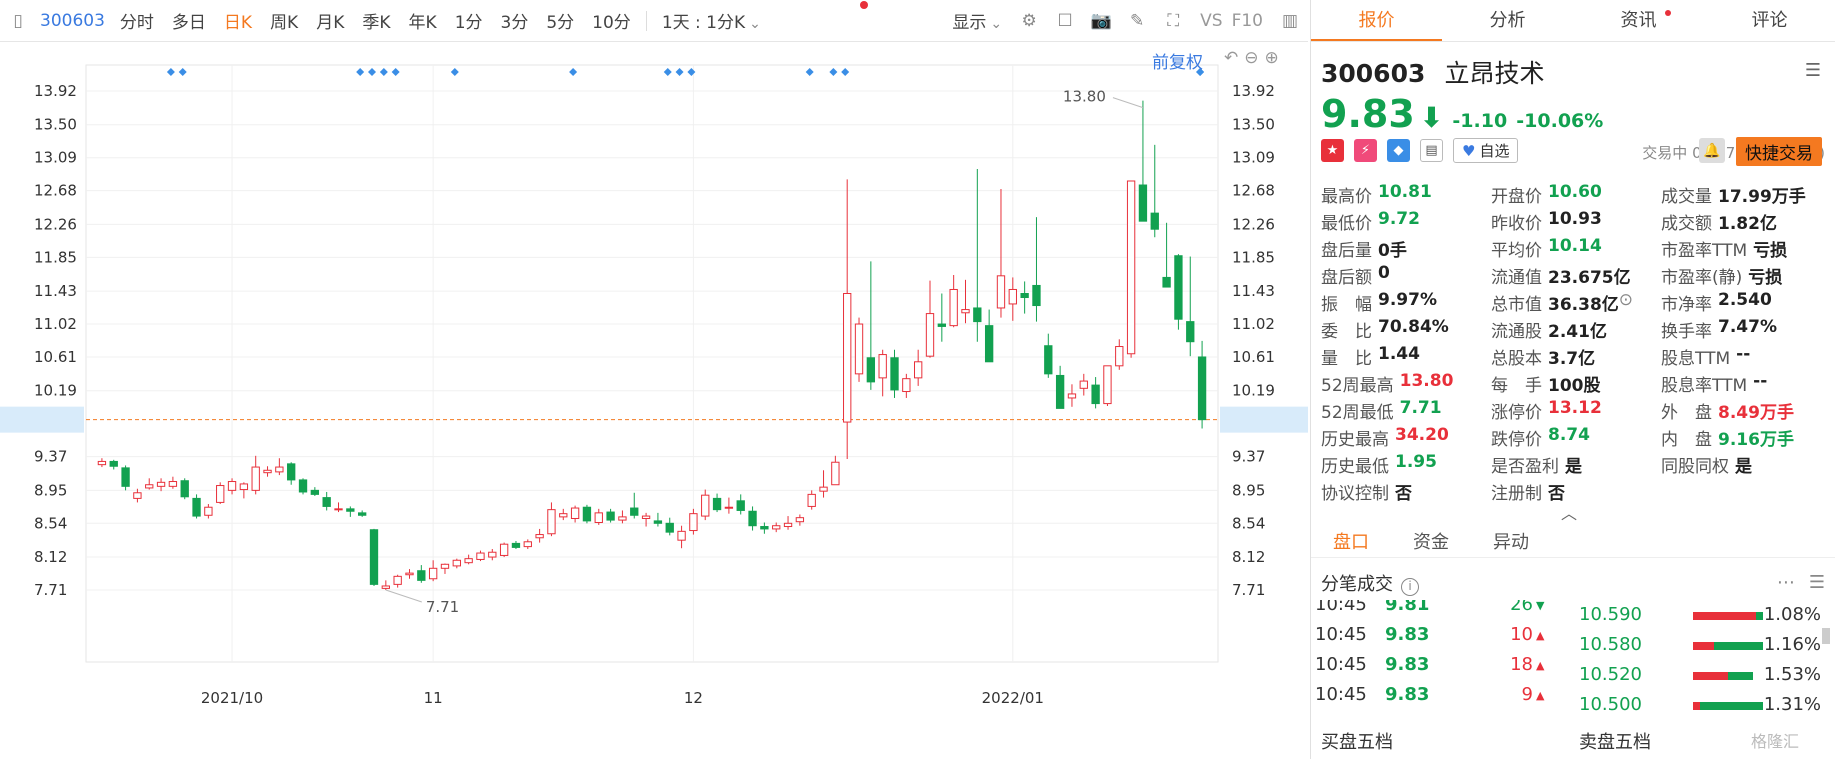 This screenshot has width=1835, height=759. What do you see at coordinates (1065, 21) in the screenshot?
I see `drawing-box-icon: ☐` at bounding box center [1065, 21].